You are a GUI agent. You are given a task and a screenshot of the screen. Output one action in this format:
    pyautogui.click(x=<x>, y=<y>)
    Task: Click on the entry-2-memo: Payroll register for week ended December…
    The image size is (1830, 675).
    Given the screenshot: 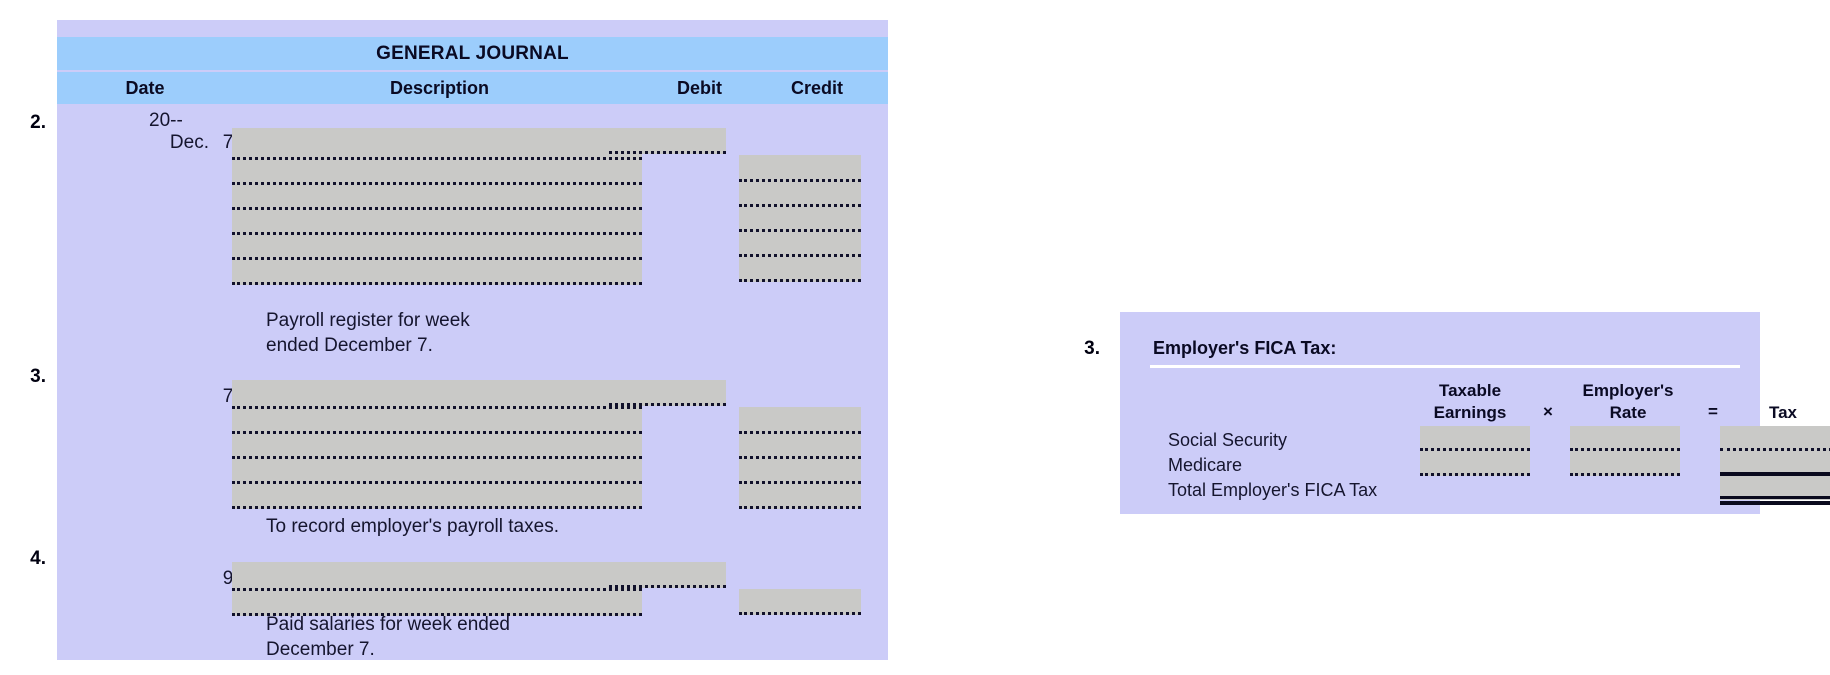 What is the action you would take?
    pyautogui.click(x=368, y=333)
    